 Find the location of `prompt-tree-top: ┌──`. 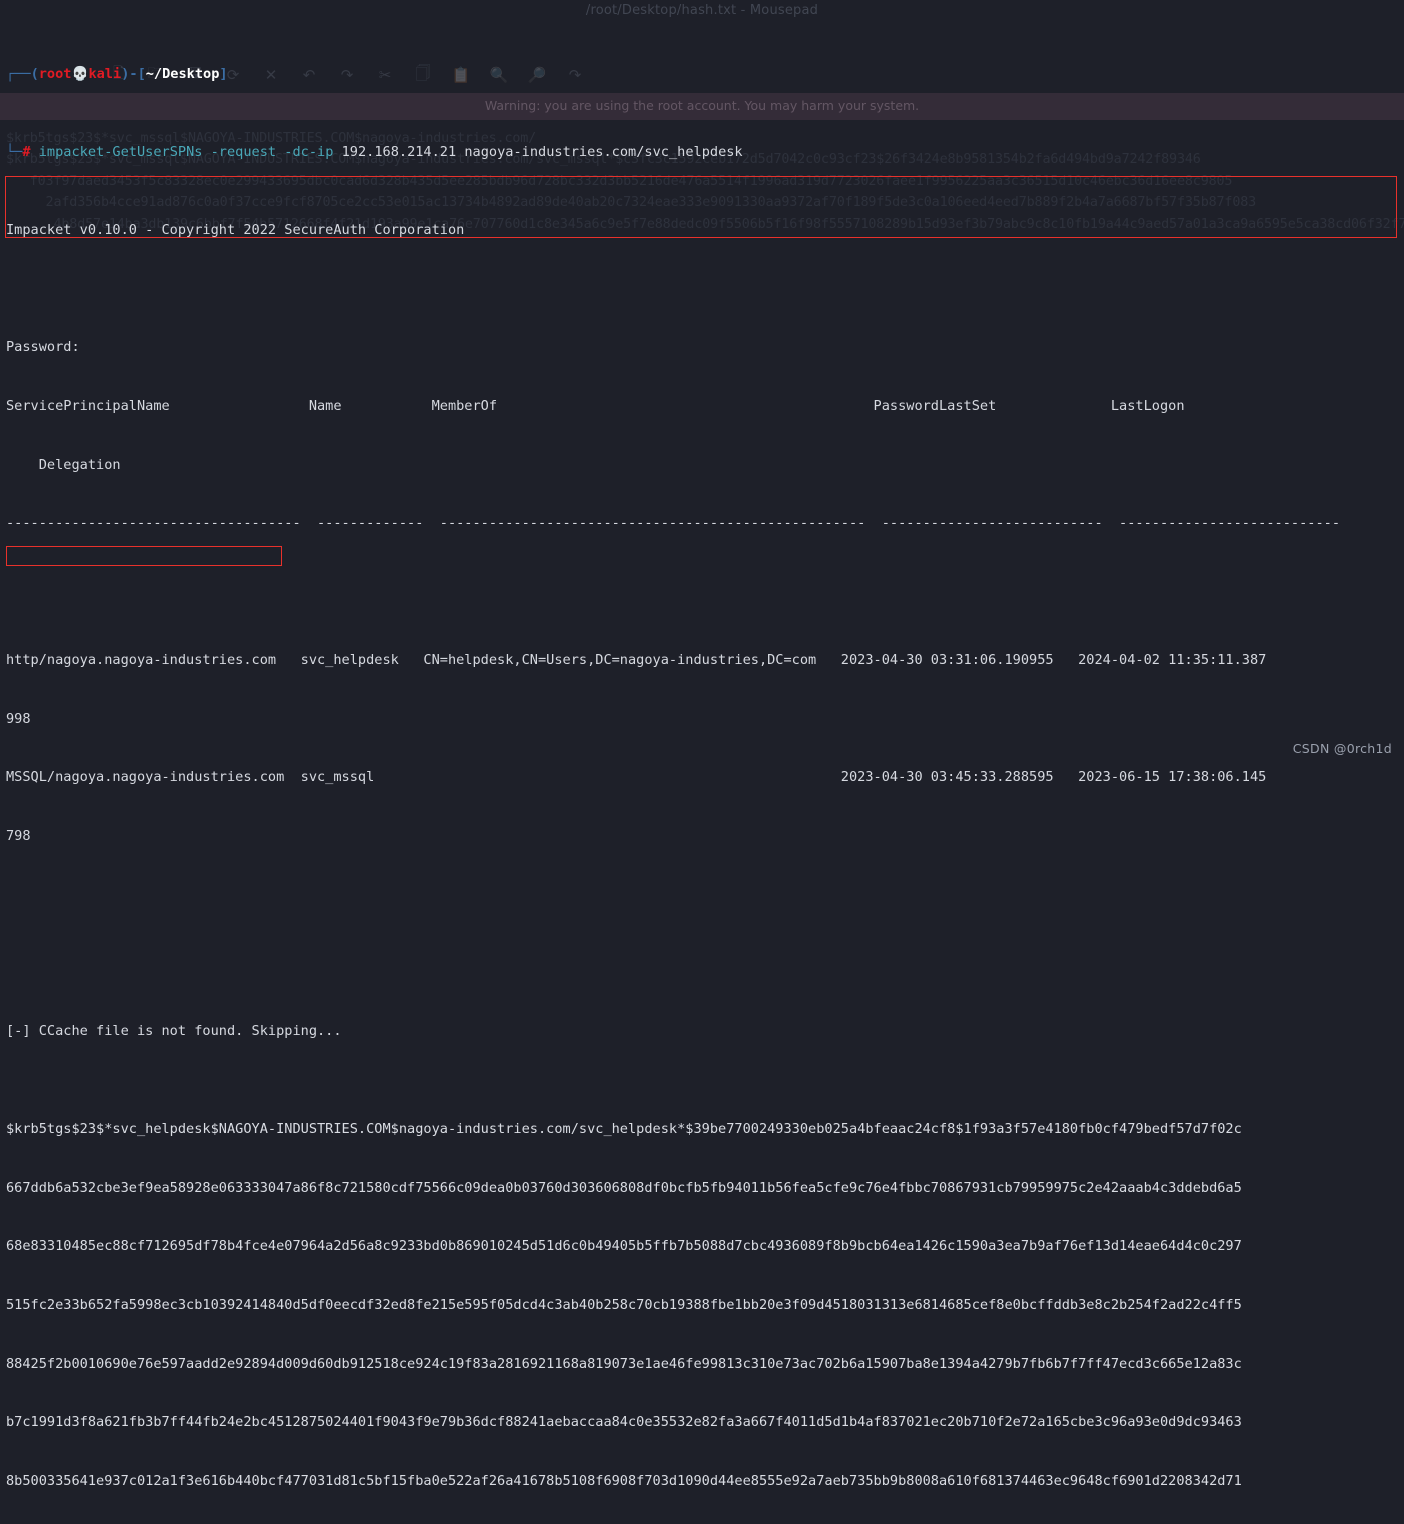

prompt-tree-top: ┌── is located at coordinates (18, 73).